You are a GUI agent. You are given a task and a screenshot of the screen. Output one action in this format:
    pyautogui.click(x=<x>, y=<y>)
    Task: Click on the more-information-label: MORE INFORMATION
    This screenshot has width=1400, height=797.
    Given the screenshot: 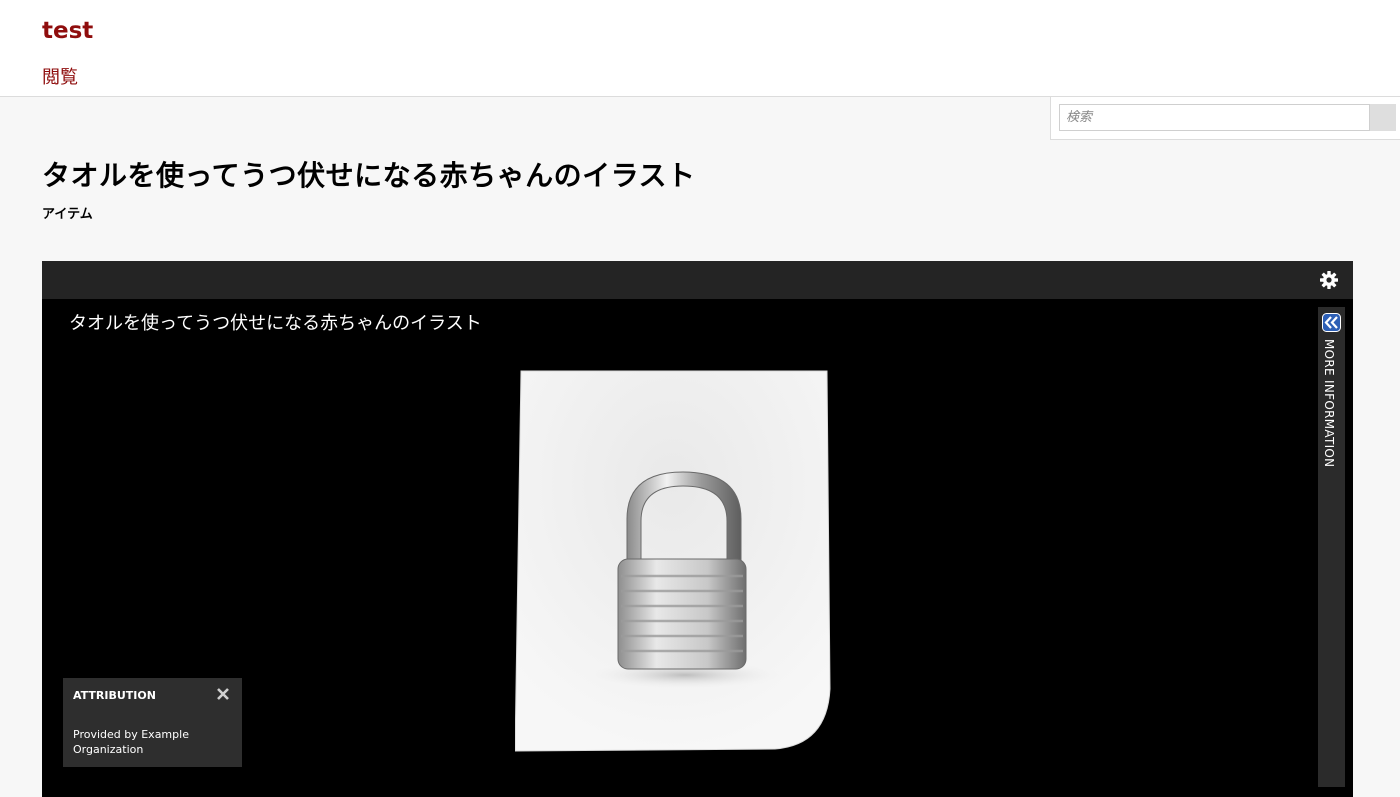 What is the action you would take?
    pyautogui.click(x=1329, y=403)
    